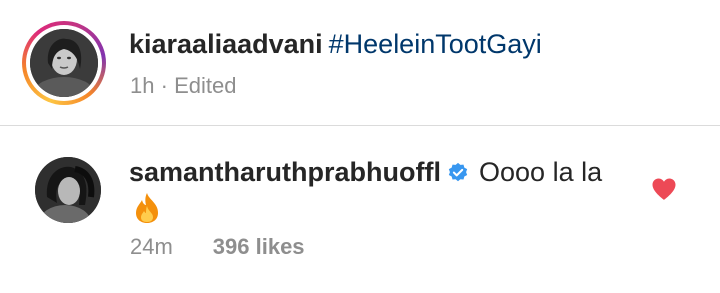 The height and width of the screenshot is (293, 720). Describe the element at coordinates (226, 44) in the screenshot. I see `caption-username: kiaraaliaadvani` at that location.